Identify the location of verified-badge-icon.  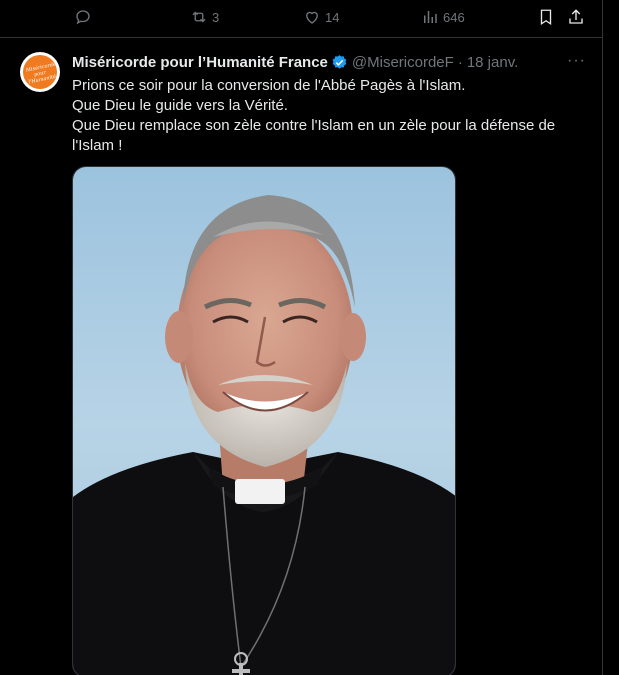
(339, 62).